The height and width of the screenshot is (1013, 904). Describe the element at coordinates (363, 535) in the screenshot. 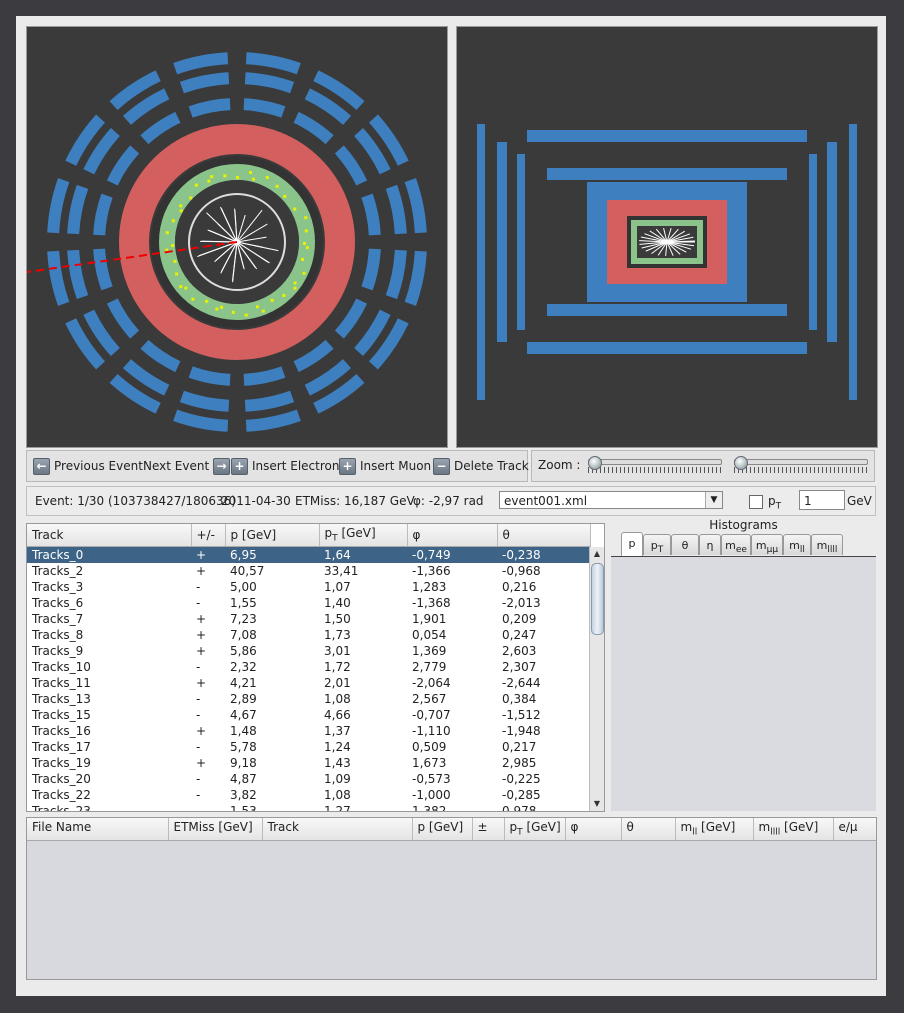

I see `tracks-col-header: pT [GeV]` at that location.